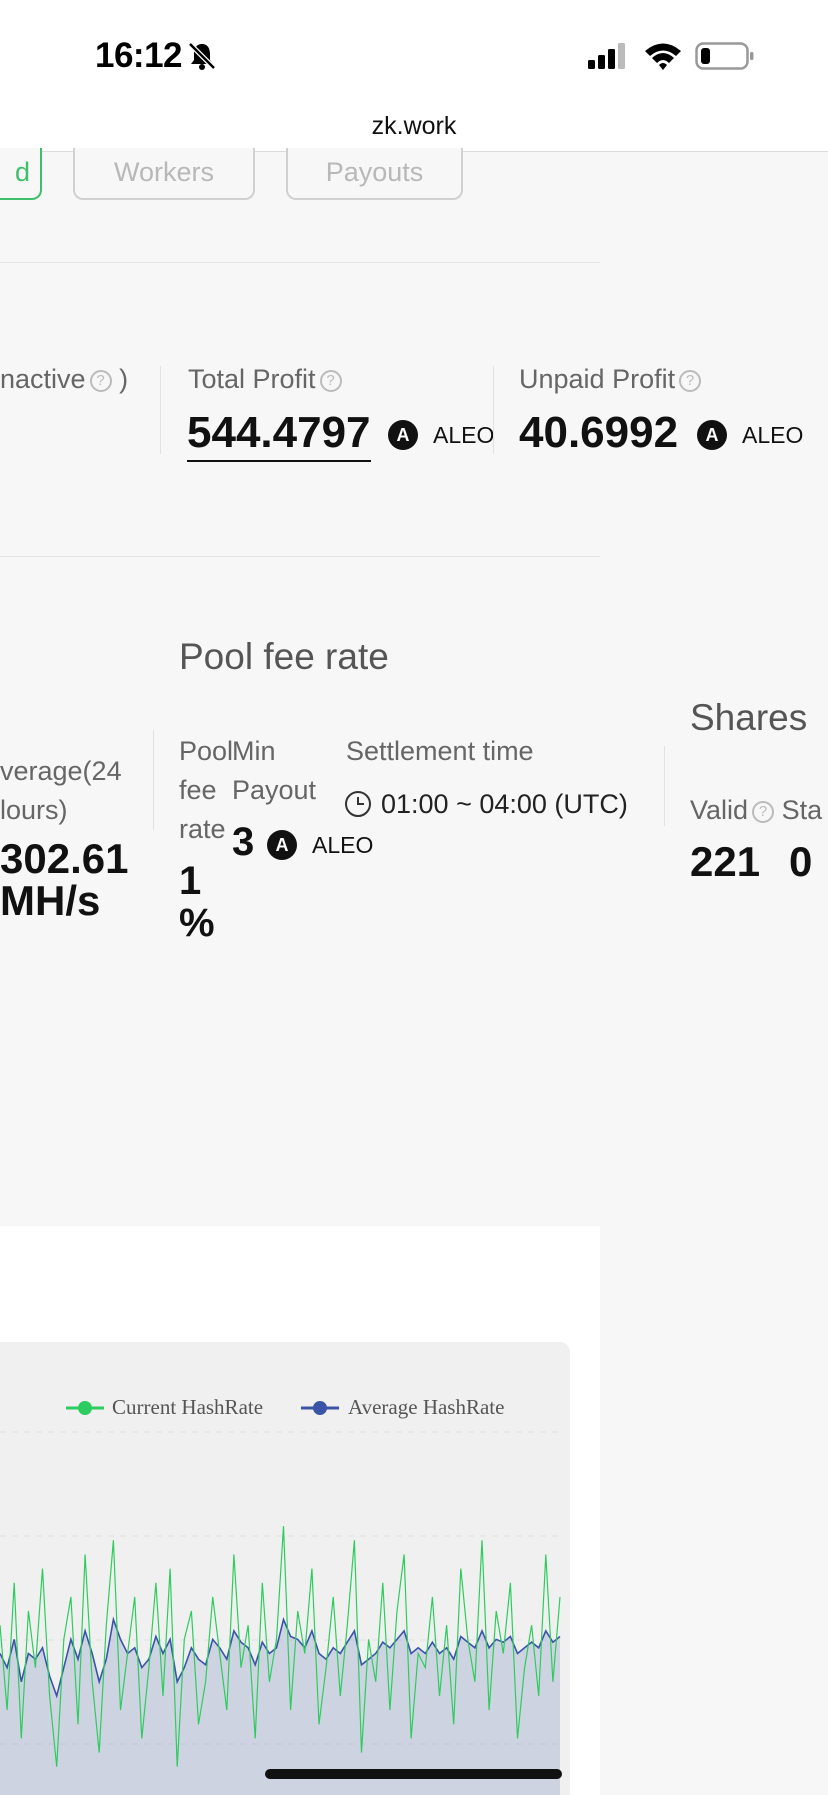  I want to click on settlement-time-label: Settlement time, so click(440, 751).